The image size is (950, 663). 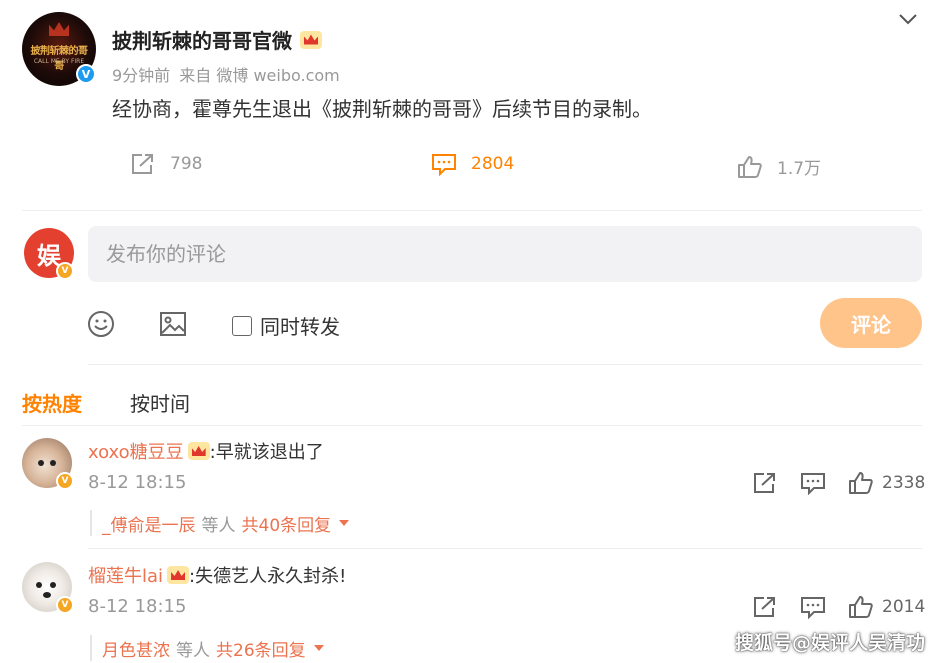 I want to click on comment-button: 2804, so click(x=472, y=164).